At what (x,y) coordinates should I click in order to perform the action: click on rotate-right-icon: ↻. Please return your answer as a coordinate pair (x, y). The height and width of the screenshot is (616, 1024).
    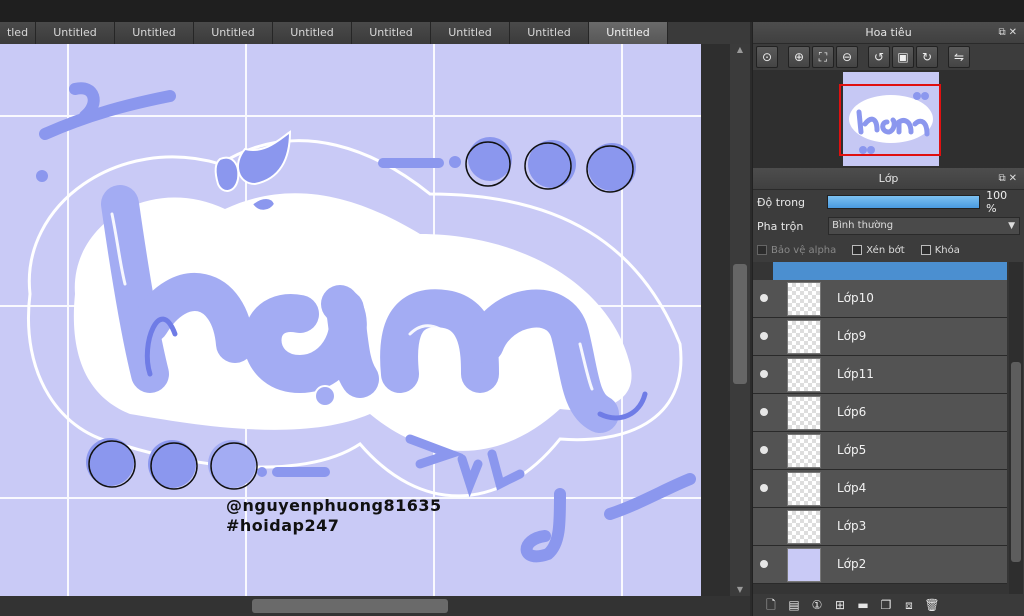
    Looking at the image, I should click on (927, 57).